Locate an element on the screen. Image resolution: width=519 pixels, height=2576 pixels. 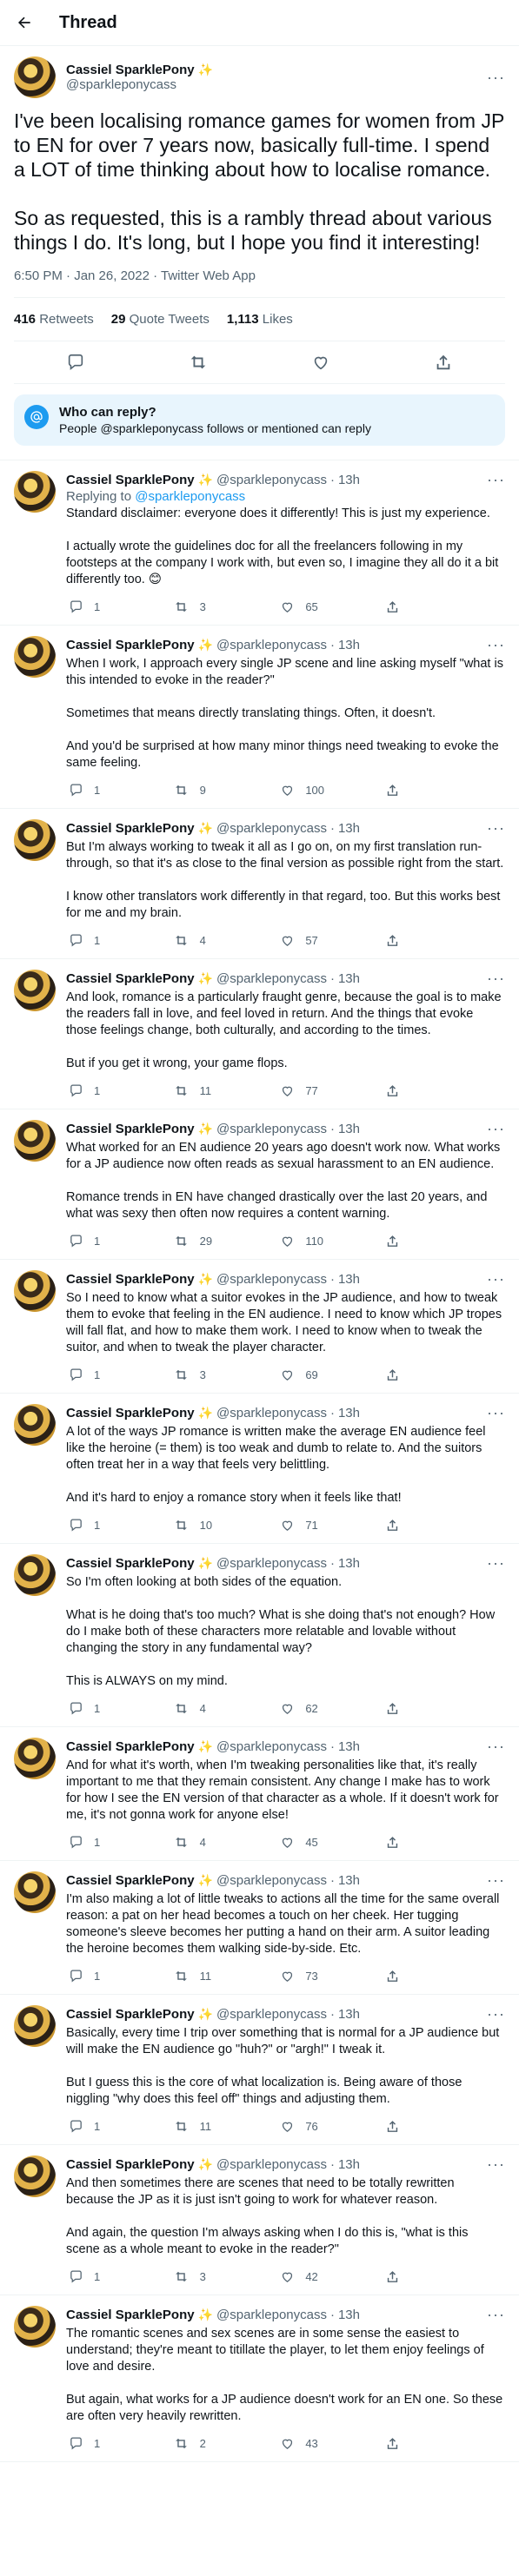
like-button: 100 is located at coordinates (303, 789).